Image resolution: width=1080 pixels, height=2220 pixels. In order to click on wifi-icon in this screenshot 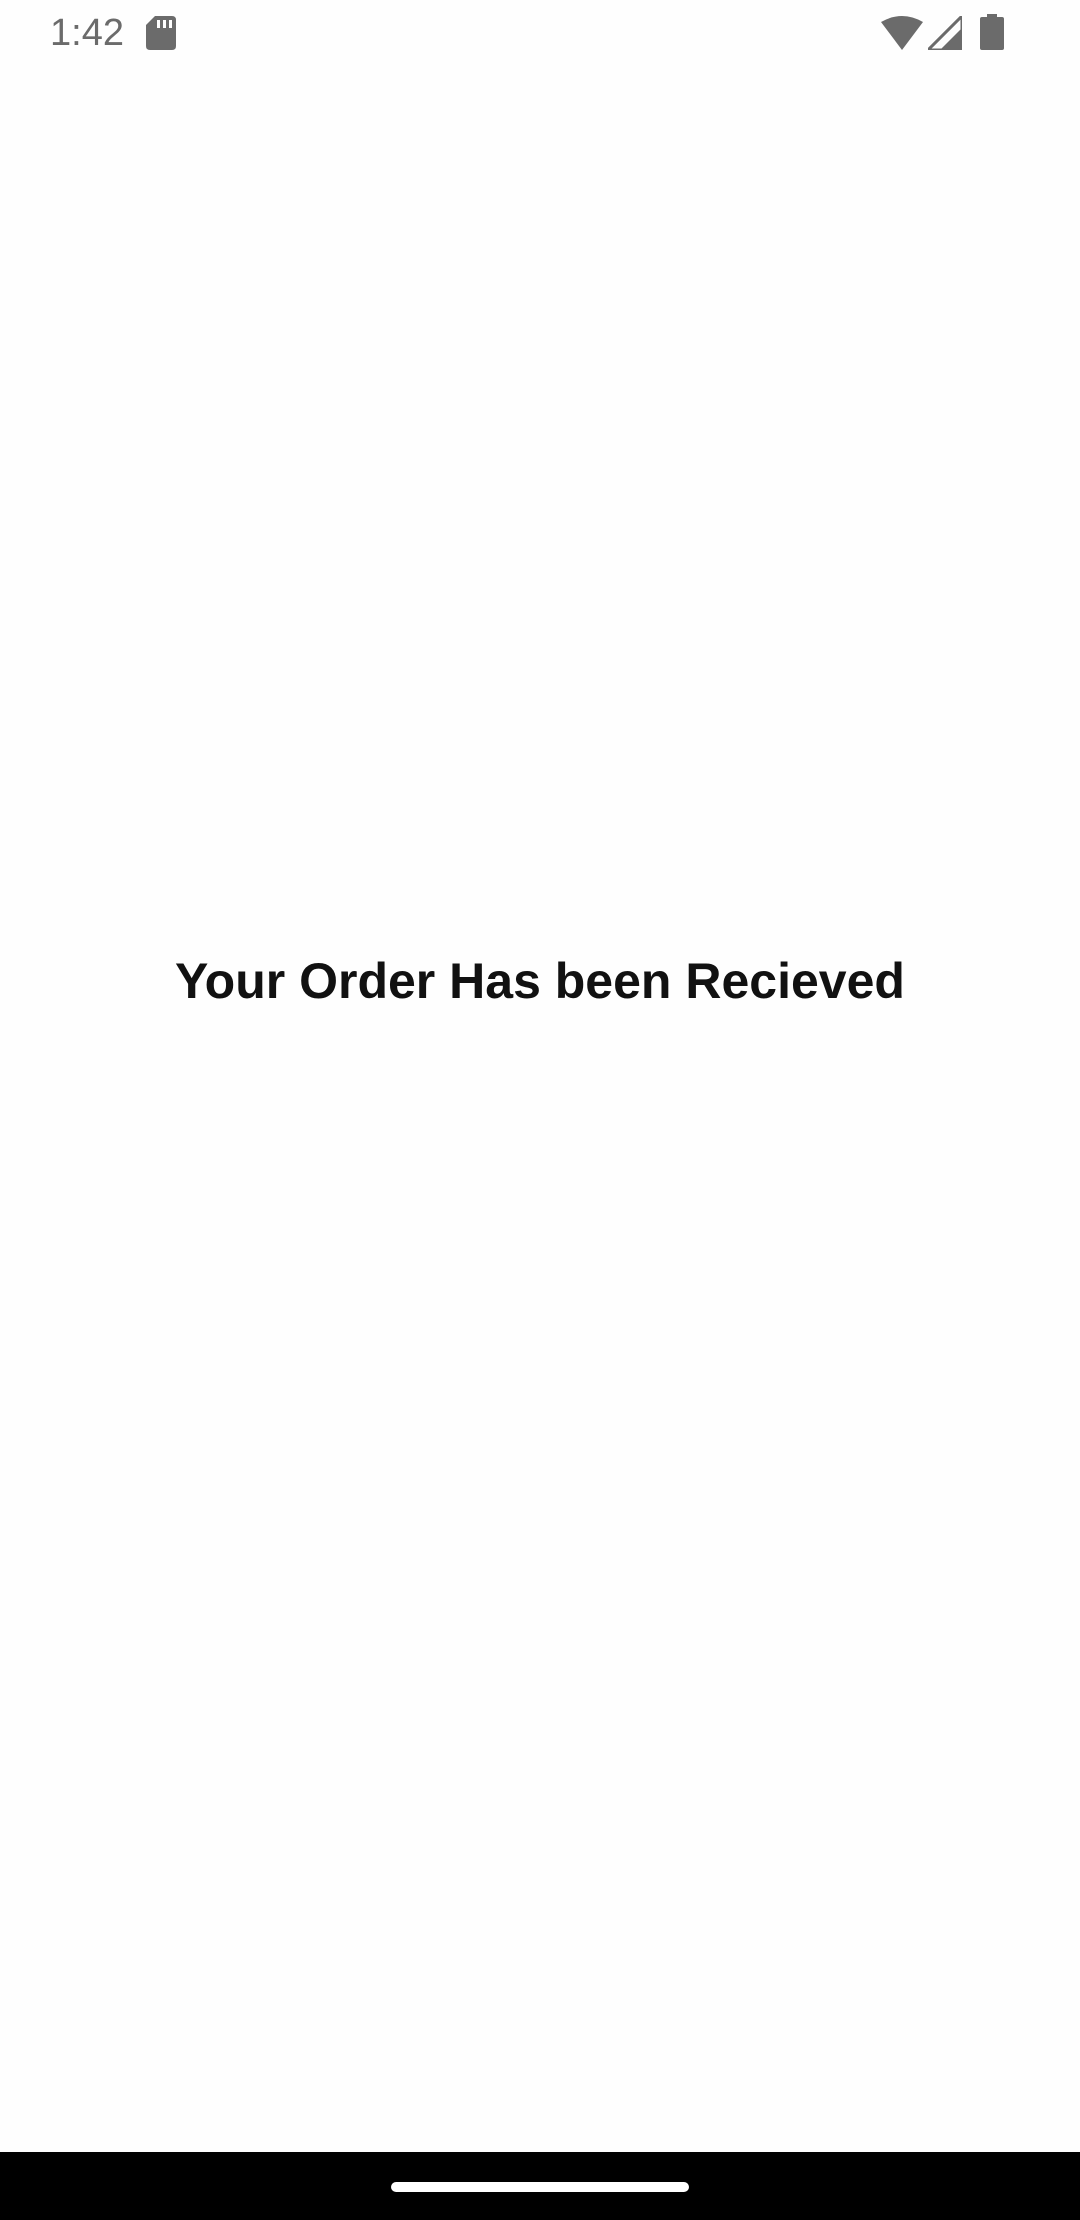, I will do `click(902, 33)`.